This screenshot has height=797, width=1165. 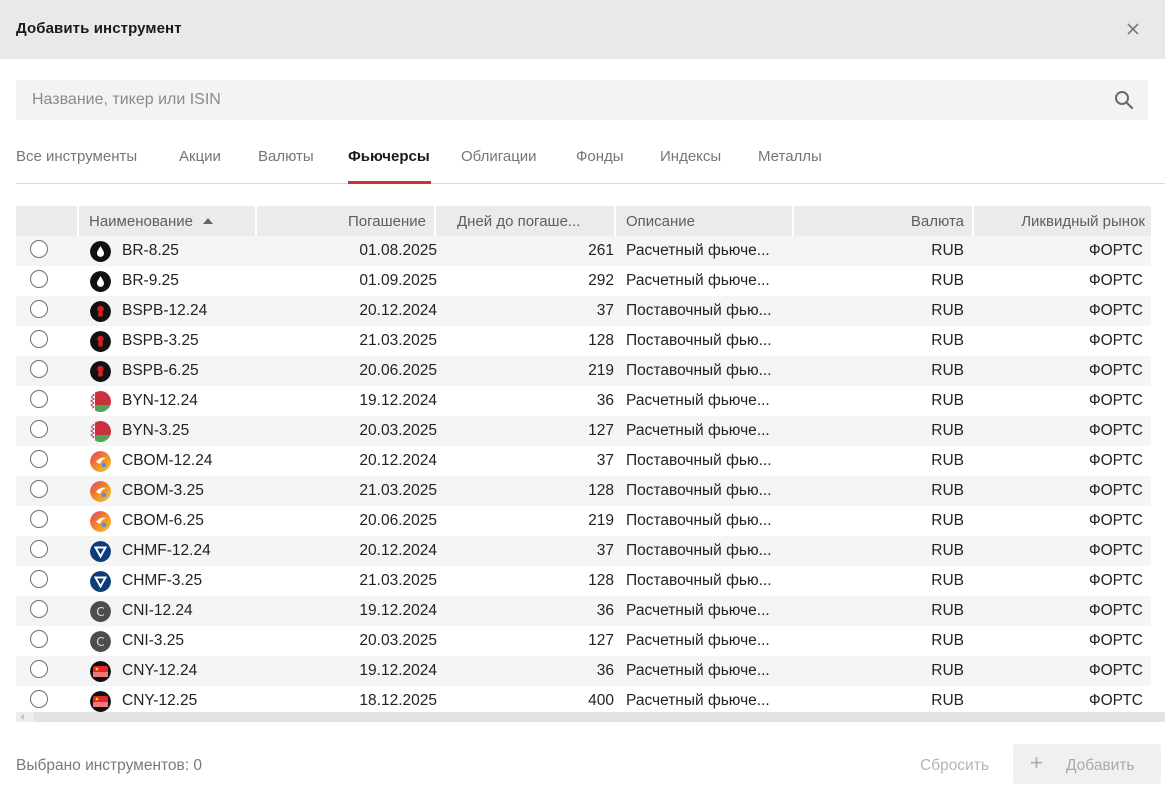 I want to click on svg-text: C, so click(x=100, y=612).